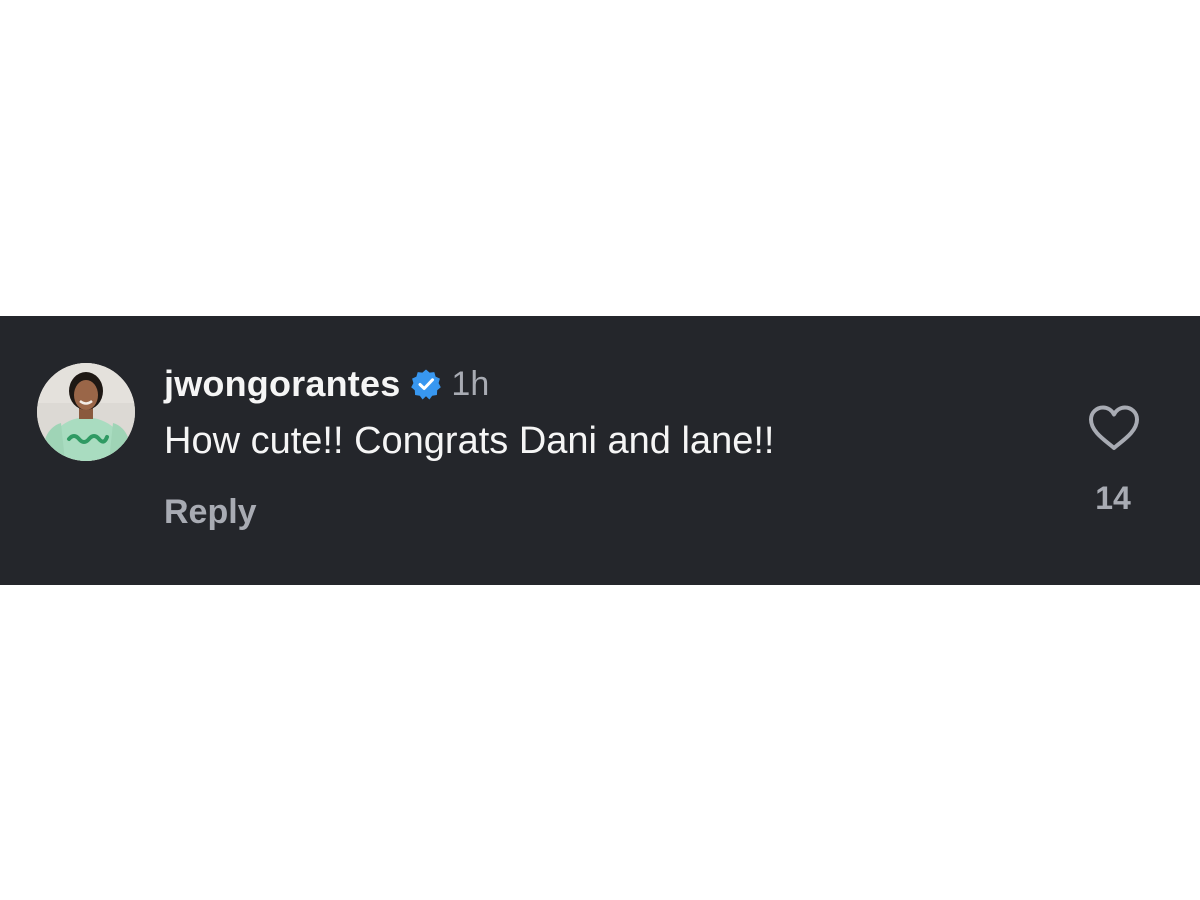 The width and height of the screenshot is (1200, 900). I want to click on reply-button: Reply, so click(210, 512).